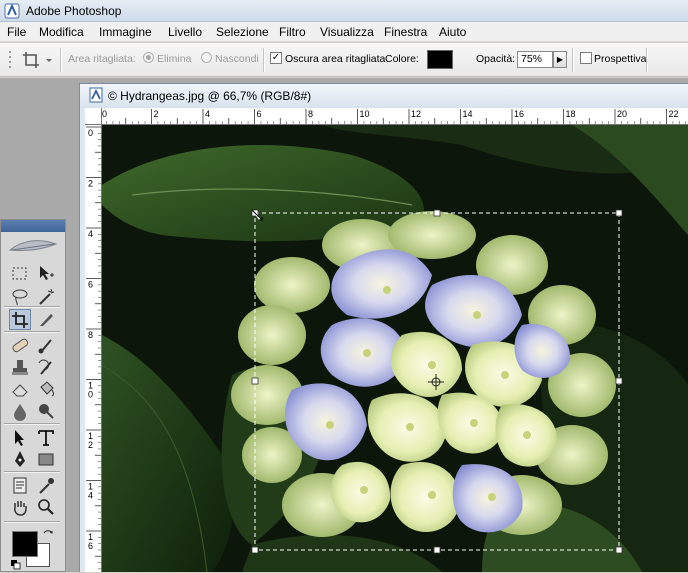 Image resolution: width=688 pixels, height=573 pixels. I want to click on menu-immagine: Immagine, so click(125, 32).